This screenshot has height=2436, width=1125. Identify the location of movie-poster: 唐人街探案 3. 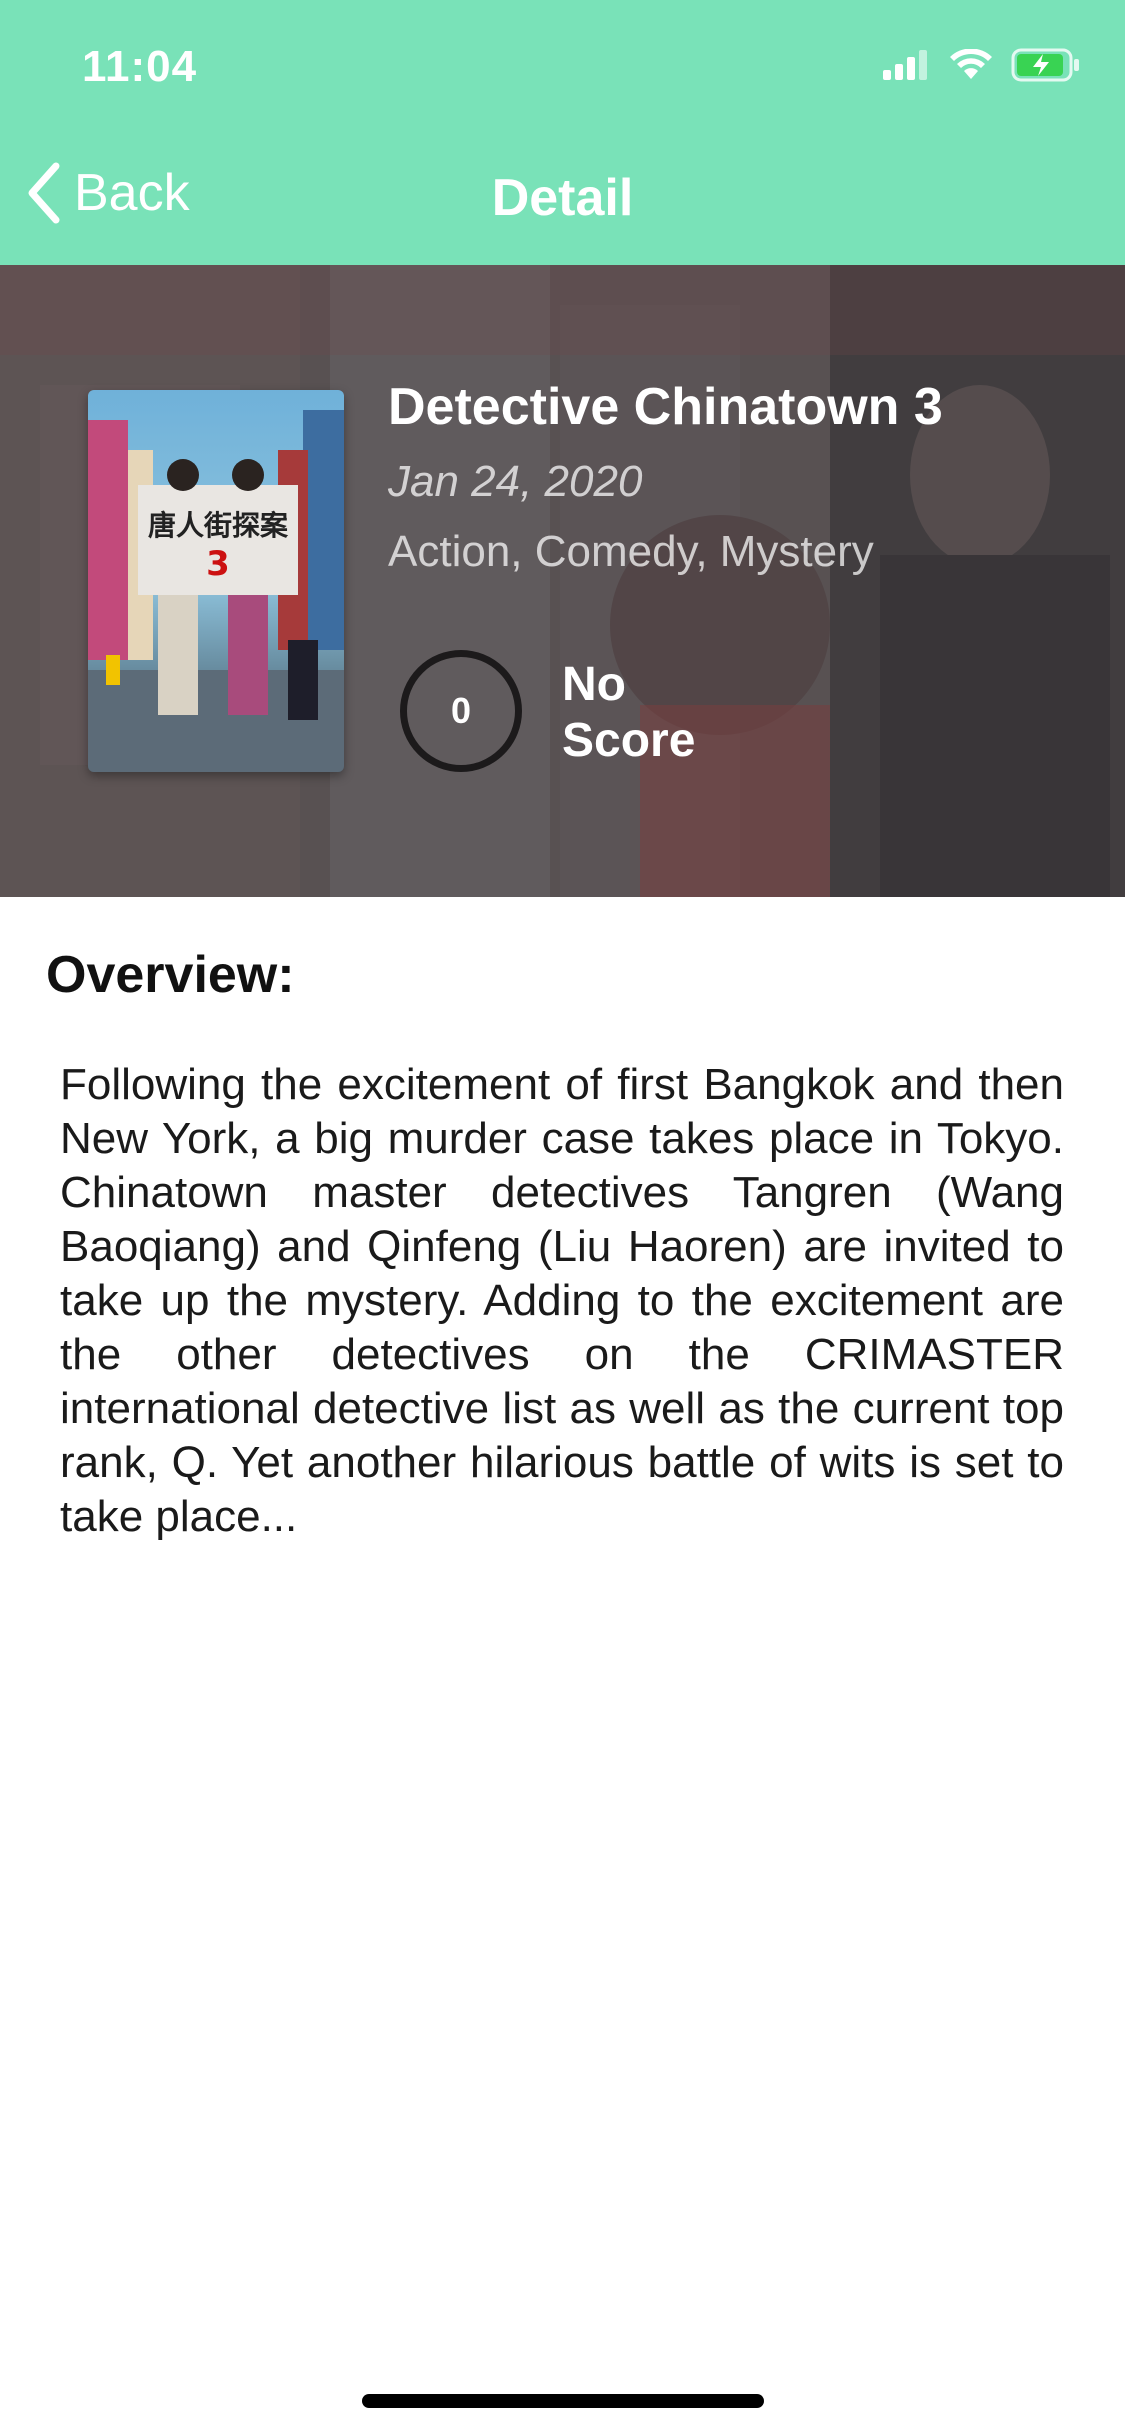
(216, 581).